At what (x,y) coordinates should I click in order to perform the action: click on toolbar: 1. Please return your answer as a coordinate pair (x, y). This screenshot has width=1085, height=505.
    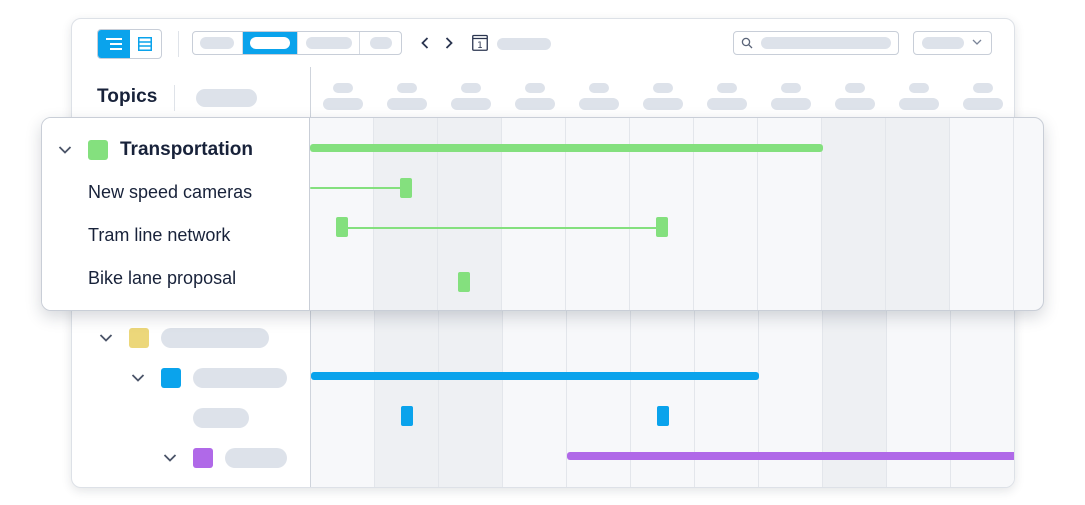
    Looking at the image, I should click on (543, 43).